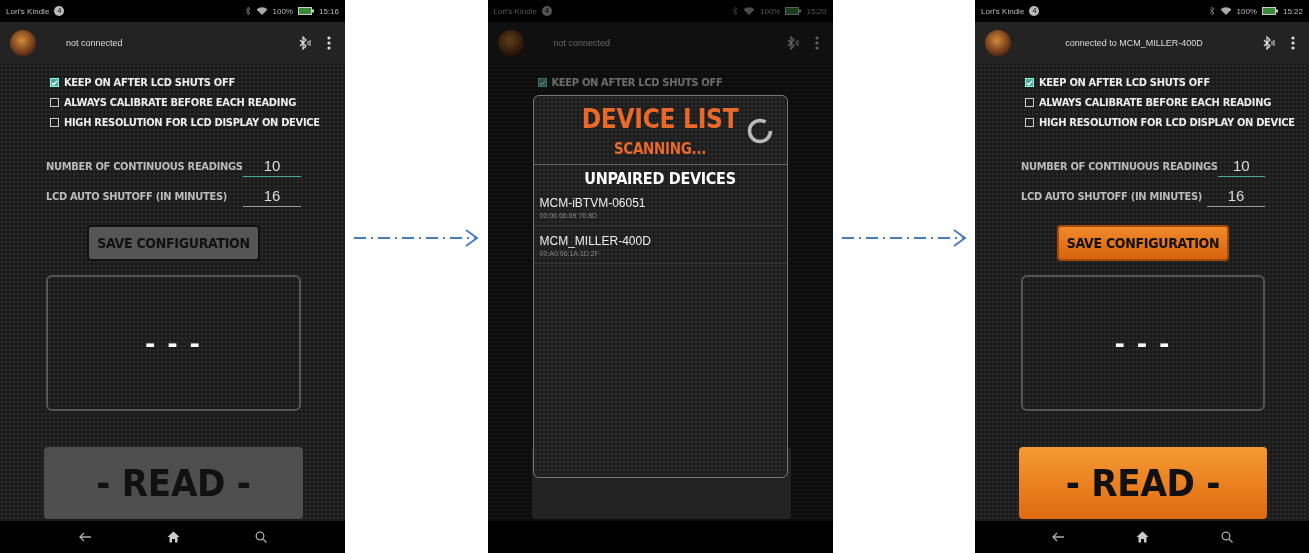 This screenshot has height=553, width=1309. I want to click on loading-spinner-icon, so click(759, 131).